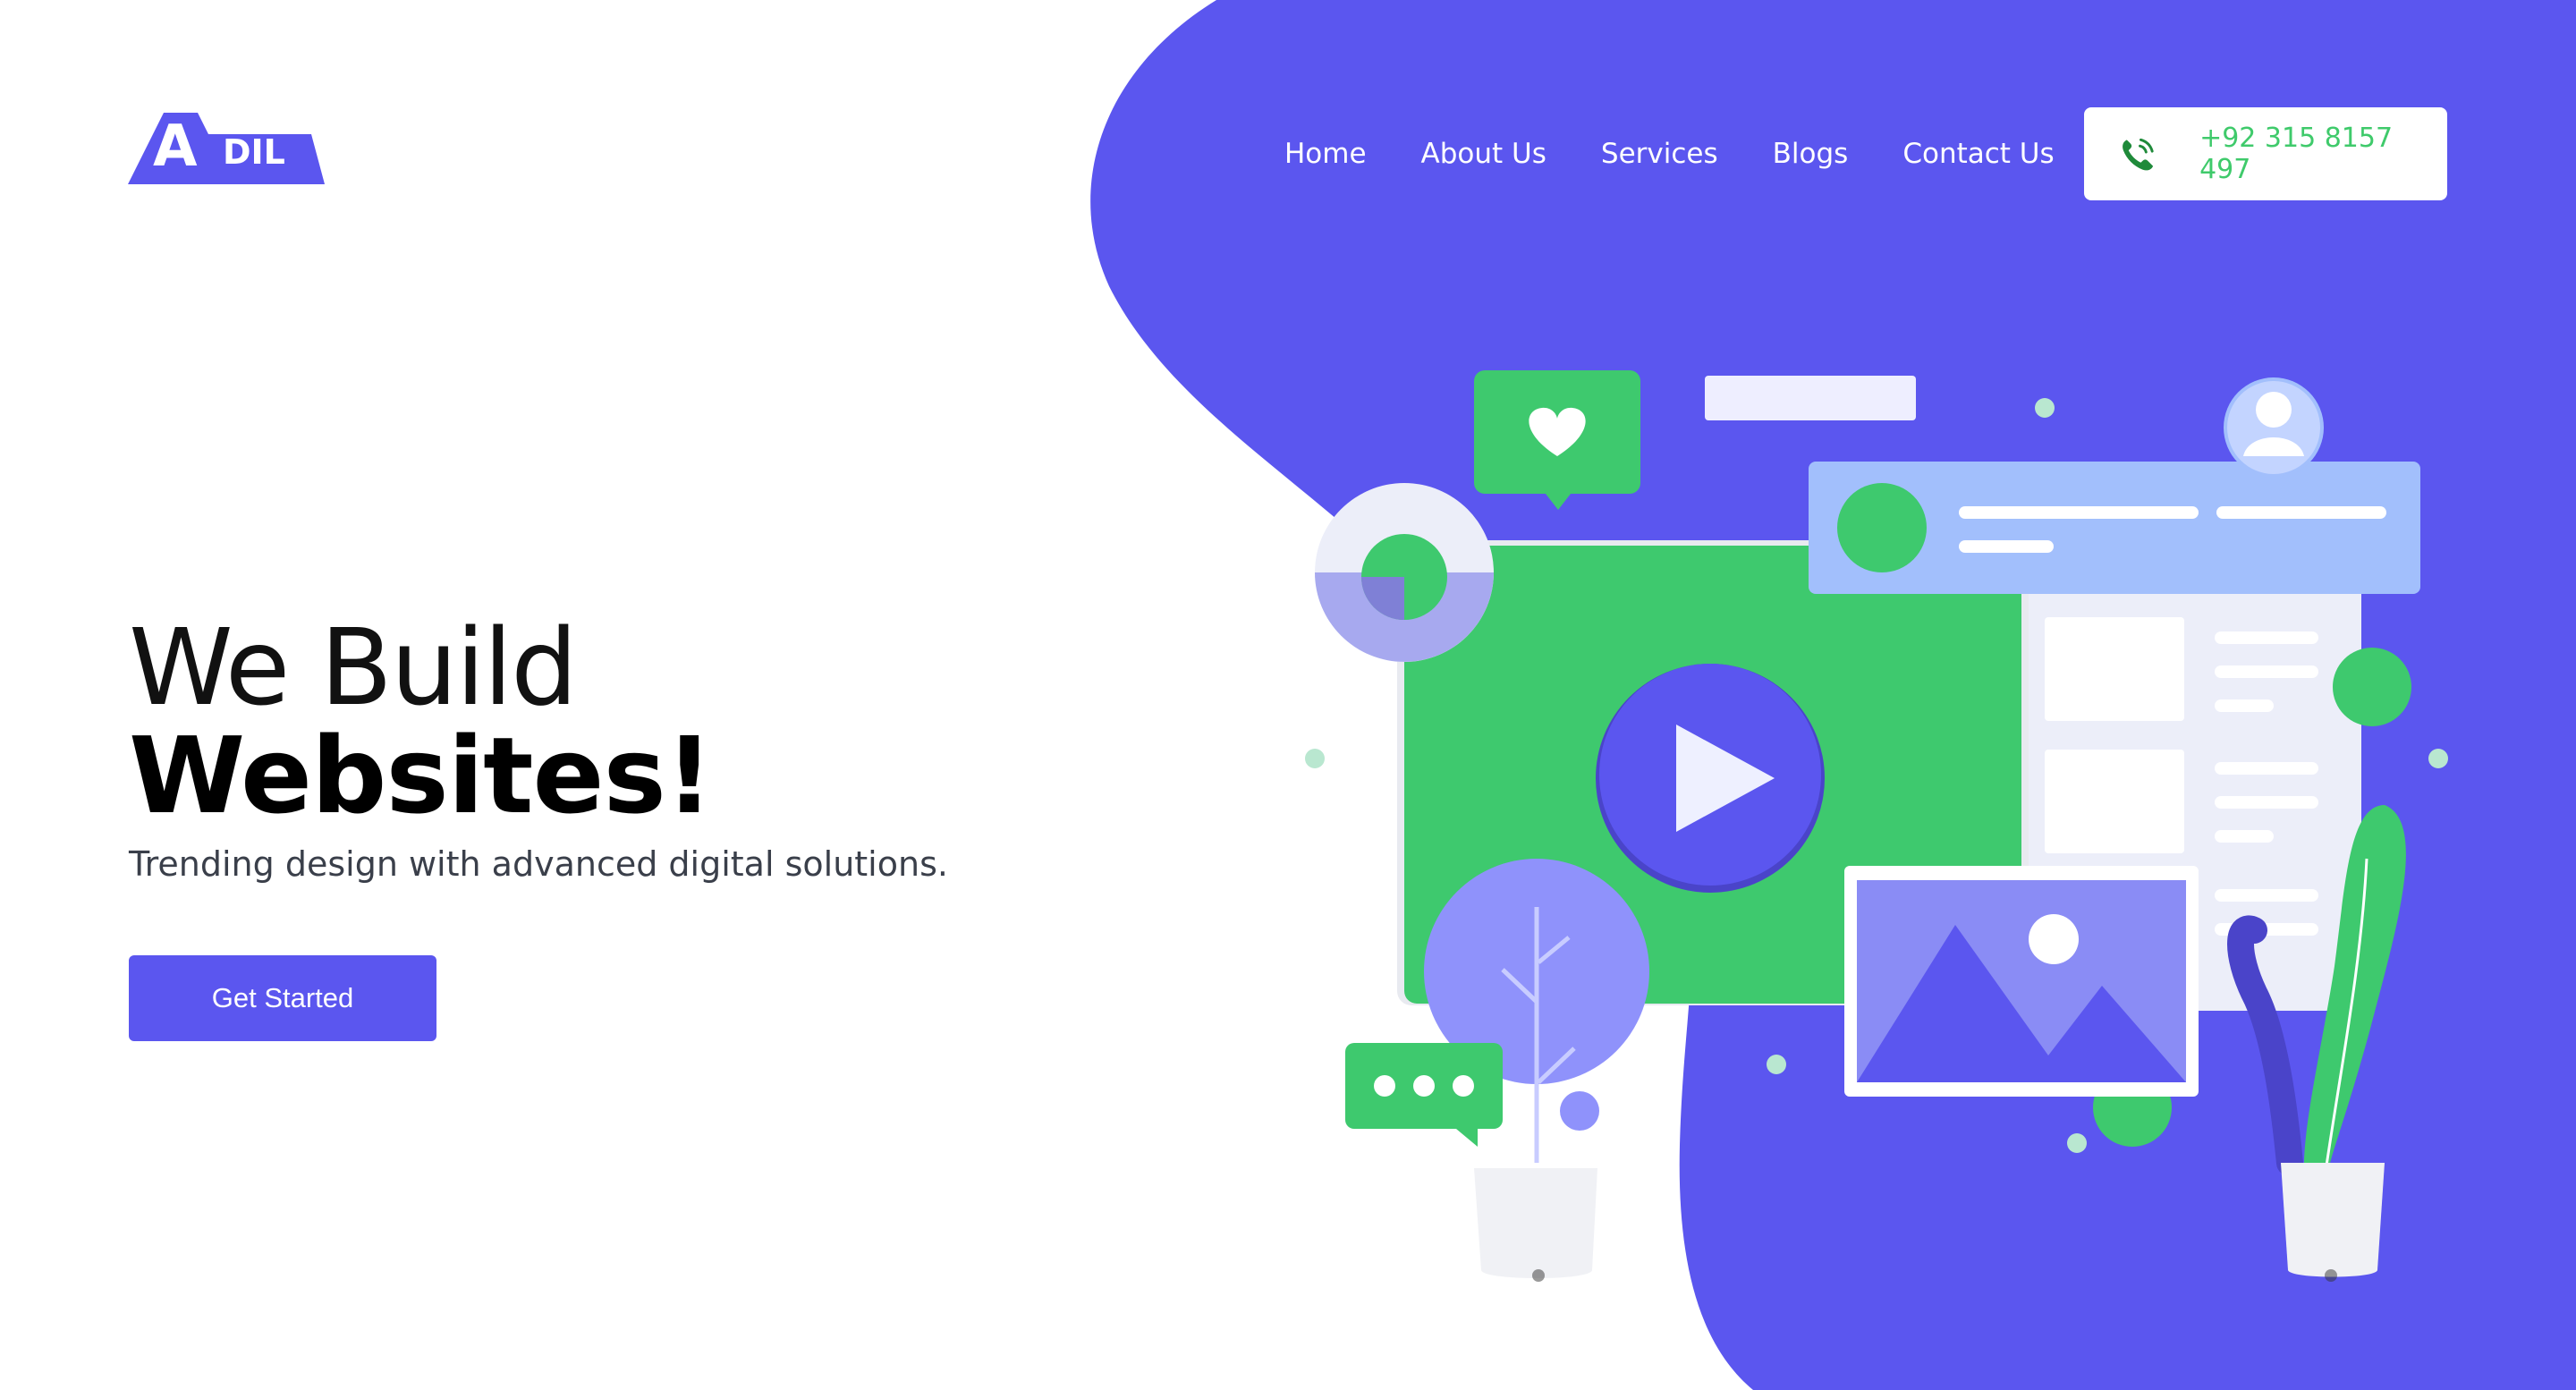  What do you see at coordinates (1325, 154) in the screenshot?
I see `nav-home: Home` at bounding box center [1325, 154].